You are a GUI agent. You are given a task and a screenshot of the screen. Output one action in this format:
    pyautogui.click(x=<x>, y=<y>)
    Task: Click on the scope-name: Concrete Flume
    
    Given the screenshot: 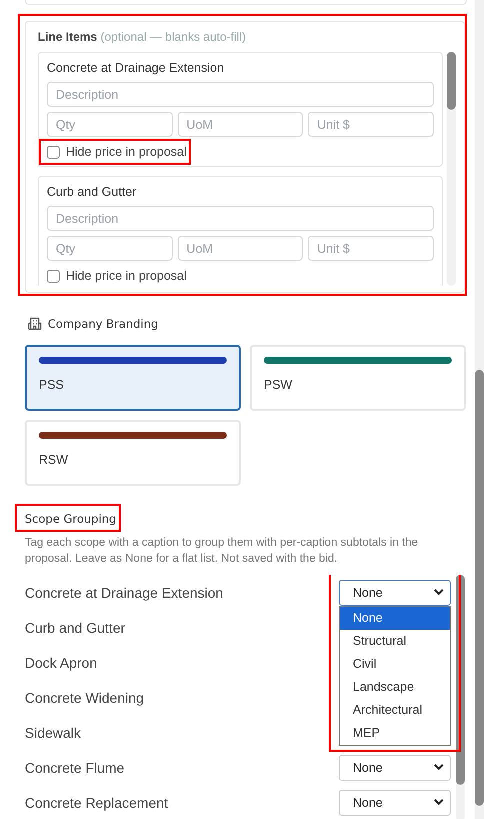 What is the action you would take?
    pyautogui.click(x=75, y=768)
    